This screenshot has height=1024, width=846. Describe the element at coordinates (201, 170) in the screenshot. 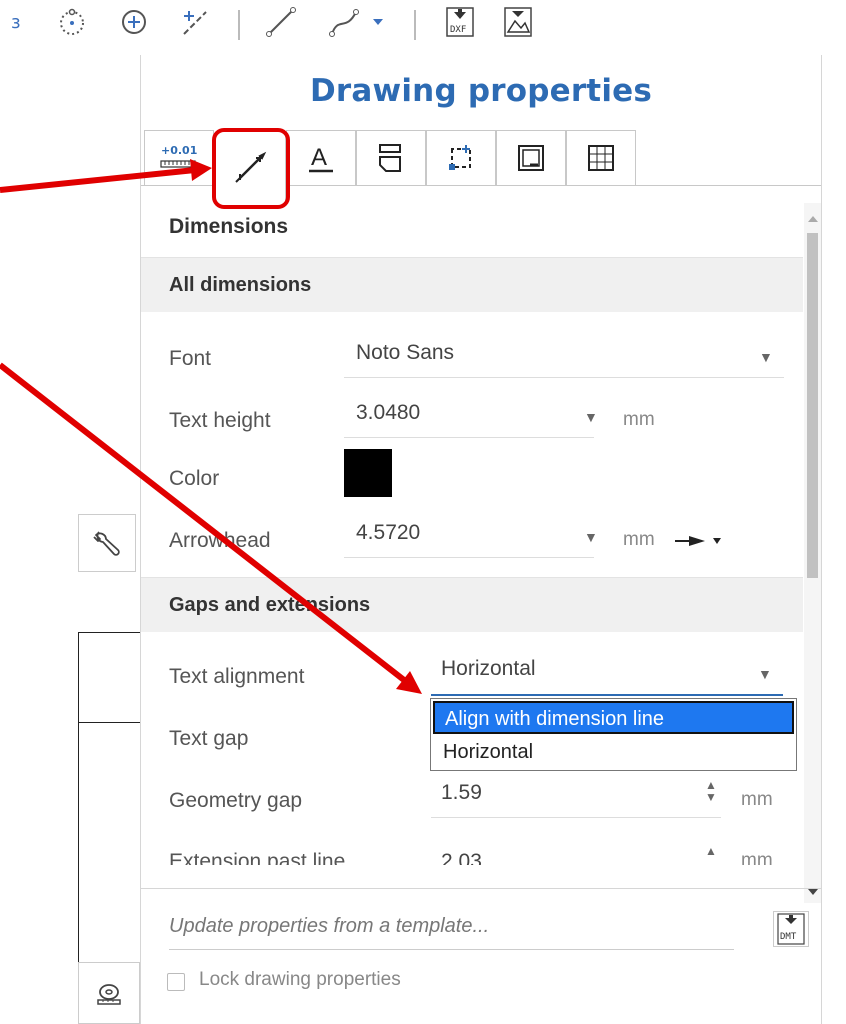

I see `annotation-arrowhead` at that location.